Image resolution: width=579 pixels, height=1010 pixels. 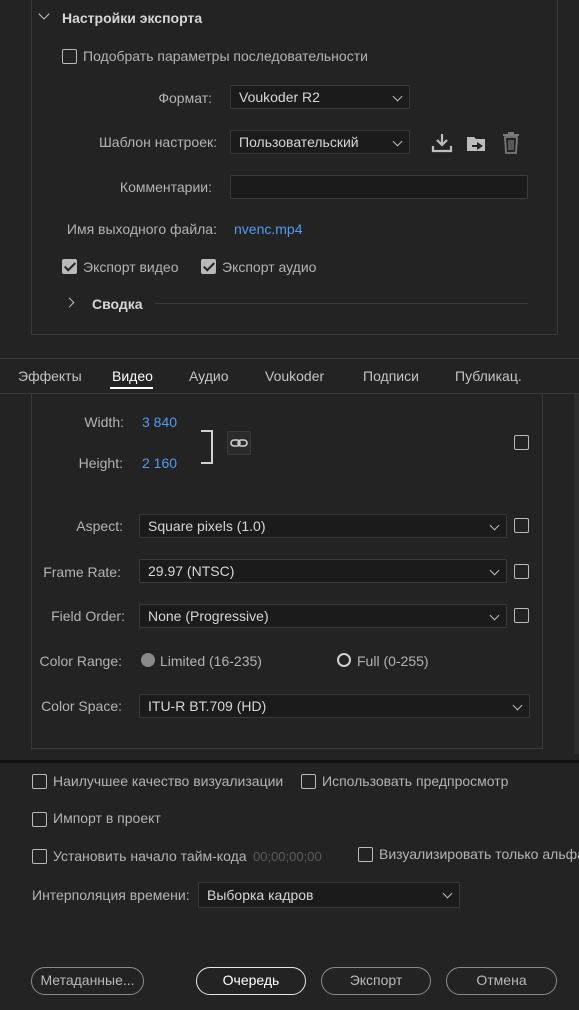 What do you see at coordinates (148, 660) in the screenshot?
I see `color-range-limited-radio` at bounding box center [148, 660].